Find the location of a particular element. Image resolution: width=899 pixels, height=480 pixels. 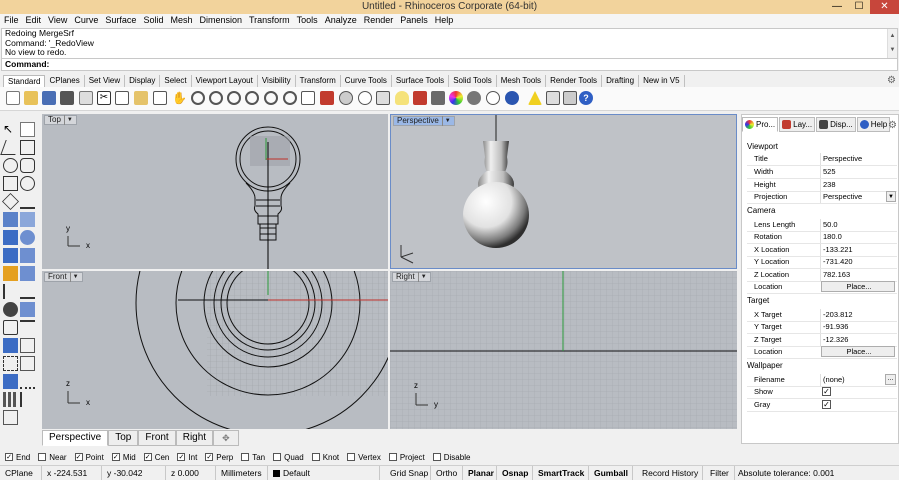

smarttrack-toggle: SmartTrack is located at coordinates (562, 473).